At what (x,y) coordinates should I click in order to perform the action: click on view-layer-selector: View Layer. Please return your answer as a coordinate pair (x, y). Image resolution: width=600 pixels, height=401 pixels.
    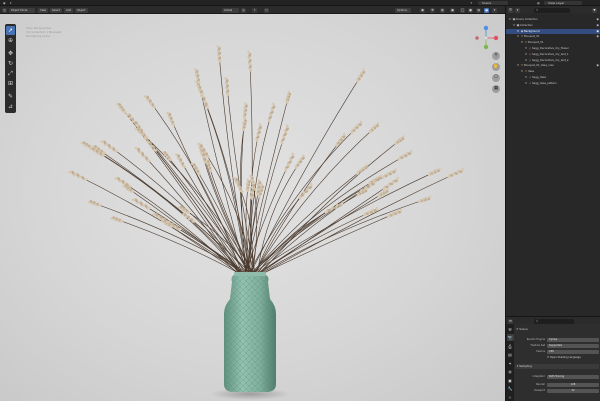
    Looking at the image, I should click on (563, 3).